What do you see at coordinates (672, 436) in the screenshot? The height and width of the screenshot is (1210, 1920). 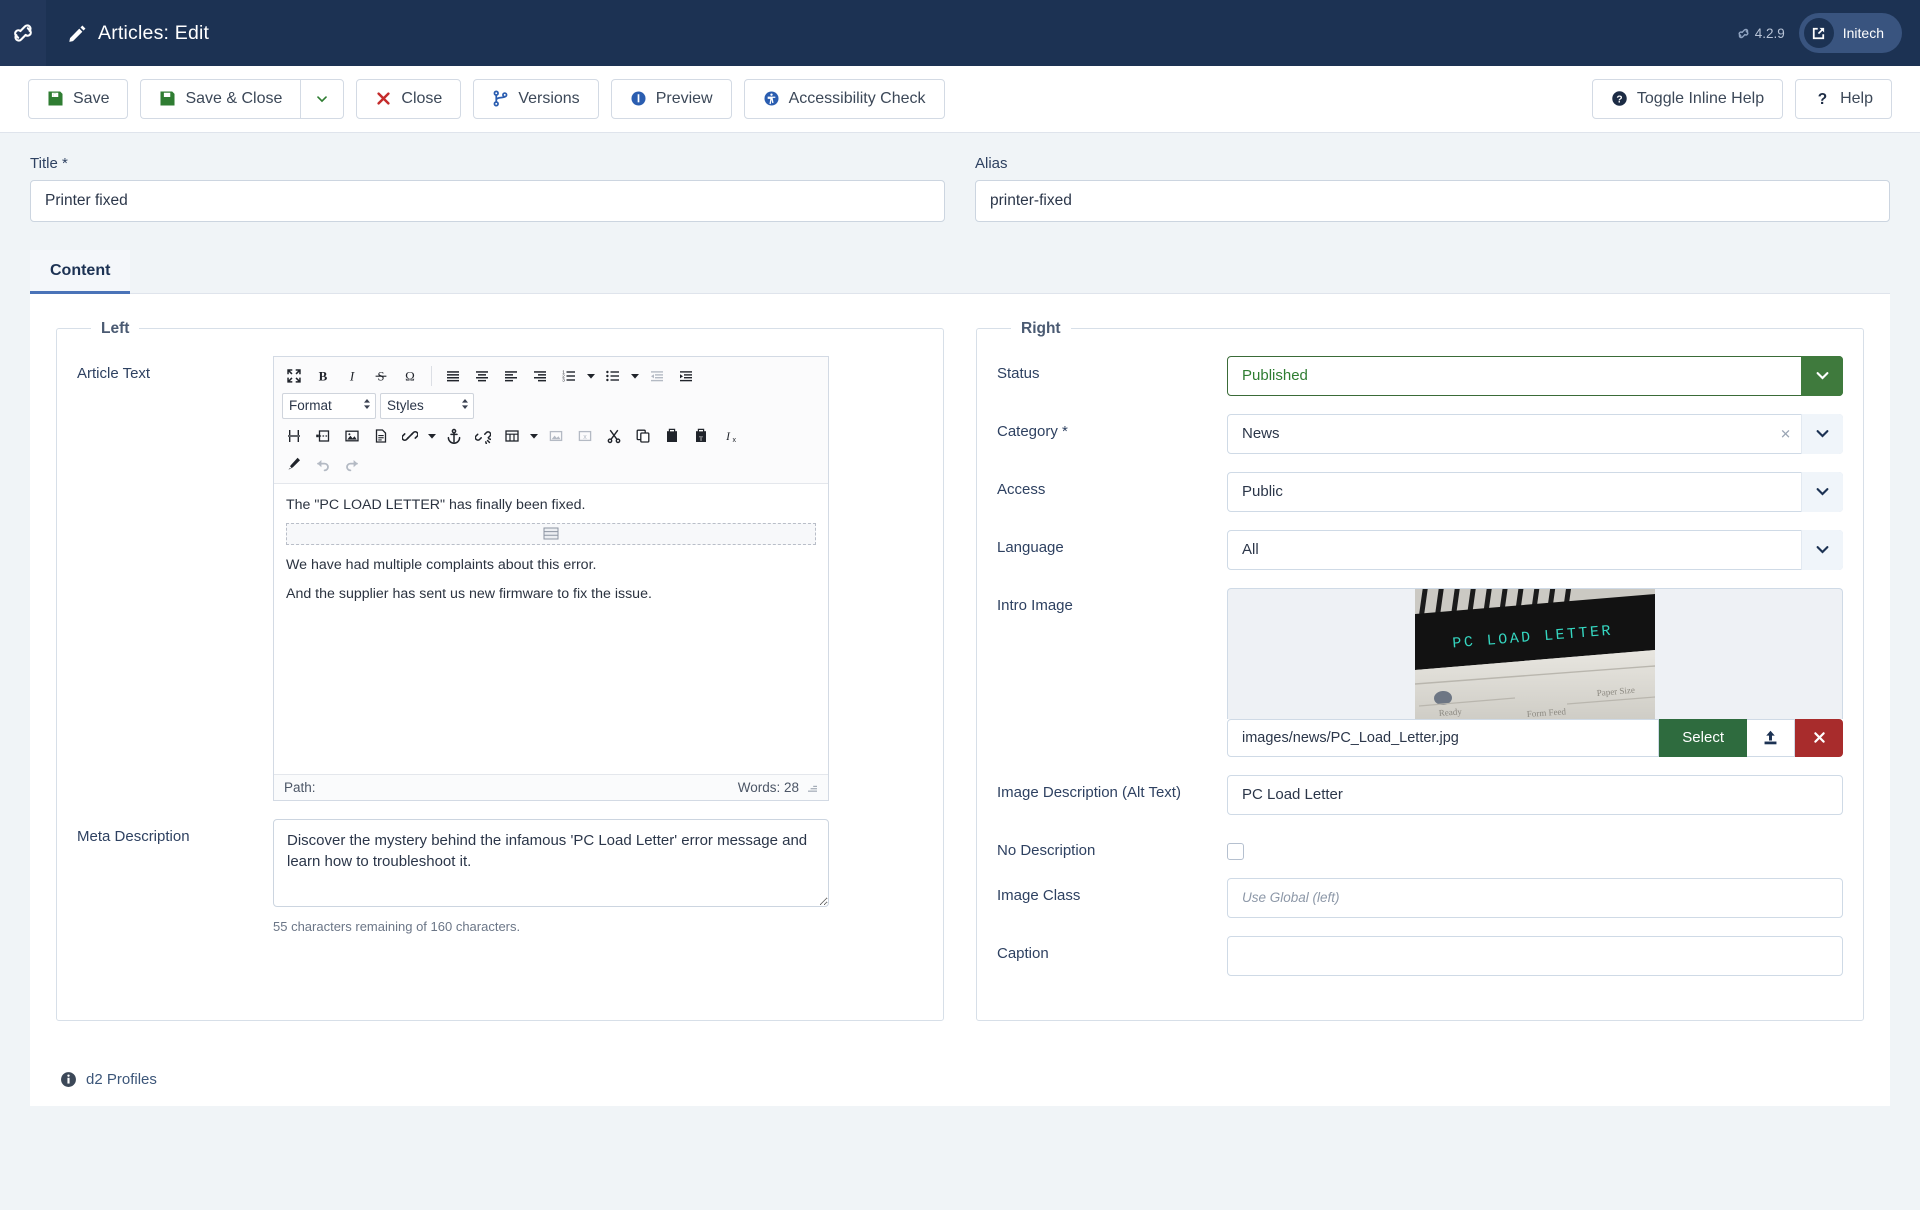 I see `paste-button` at bounding box center [672, 436].